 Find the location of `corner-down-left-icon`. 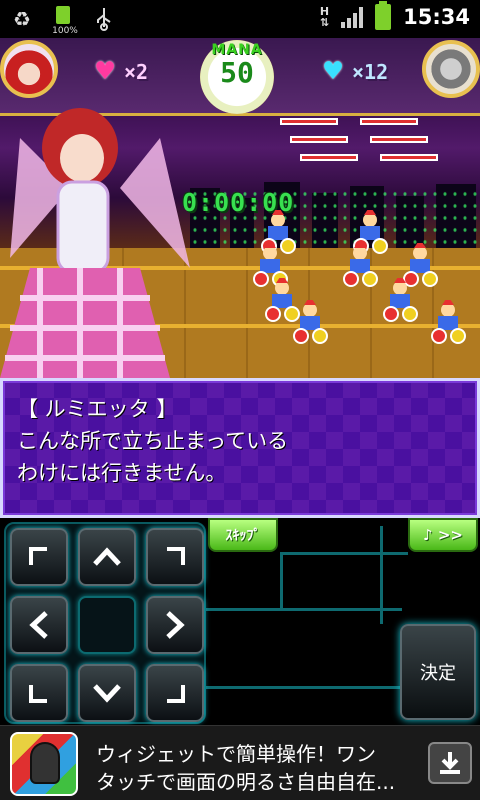

corner-down-left-icon is located at coordinates (38, 694).